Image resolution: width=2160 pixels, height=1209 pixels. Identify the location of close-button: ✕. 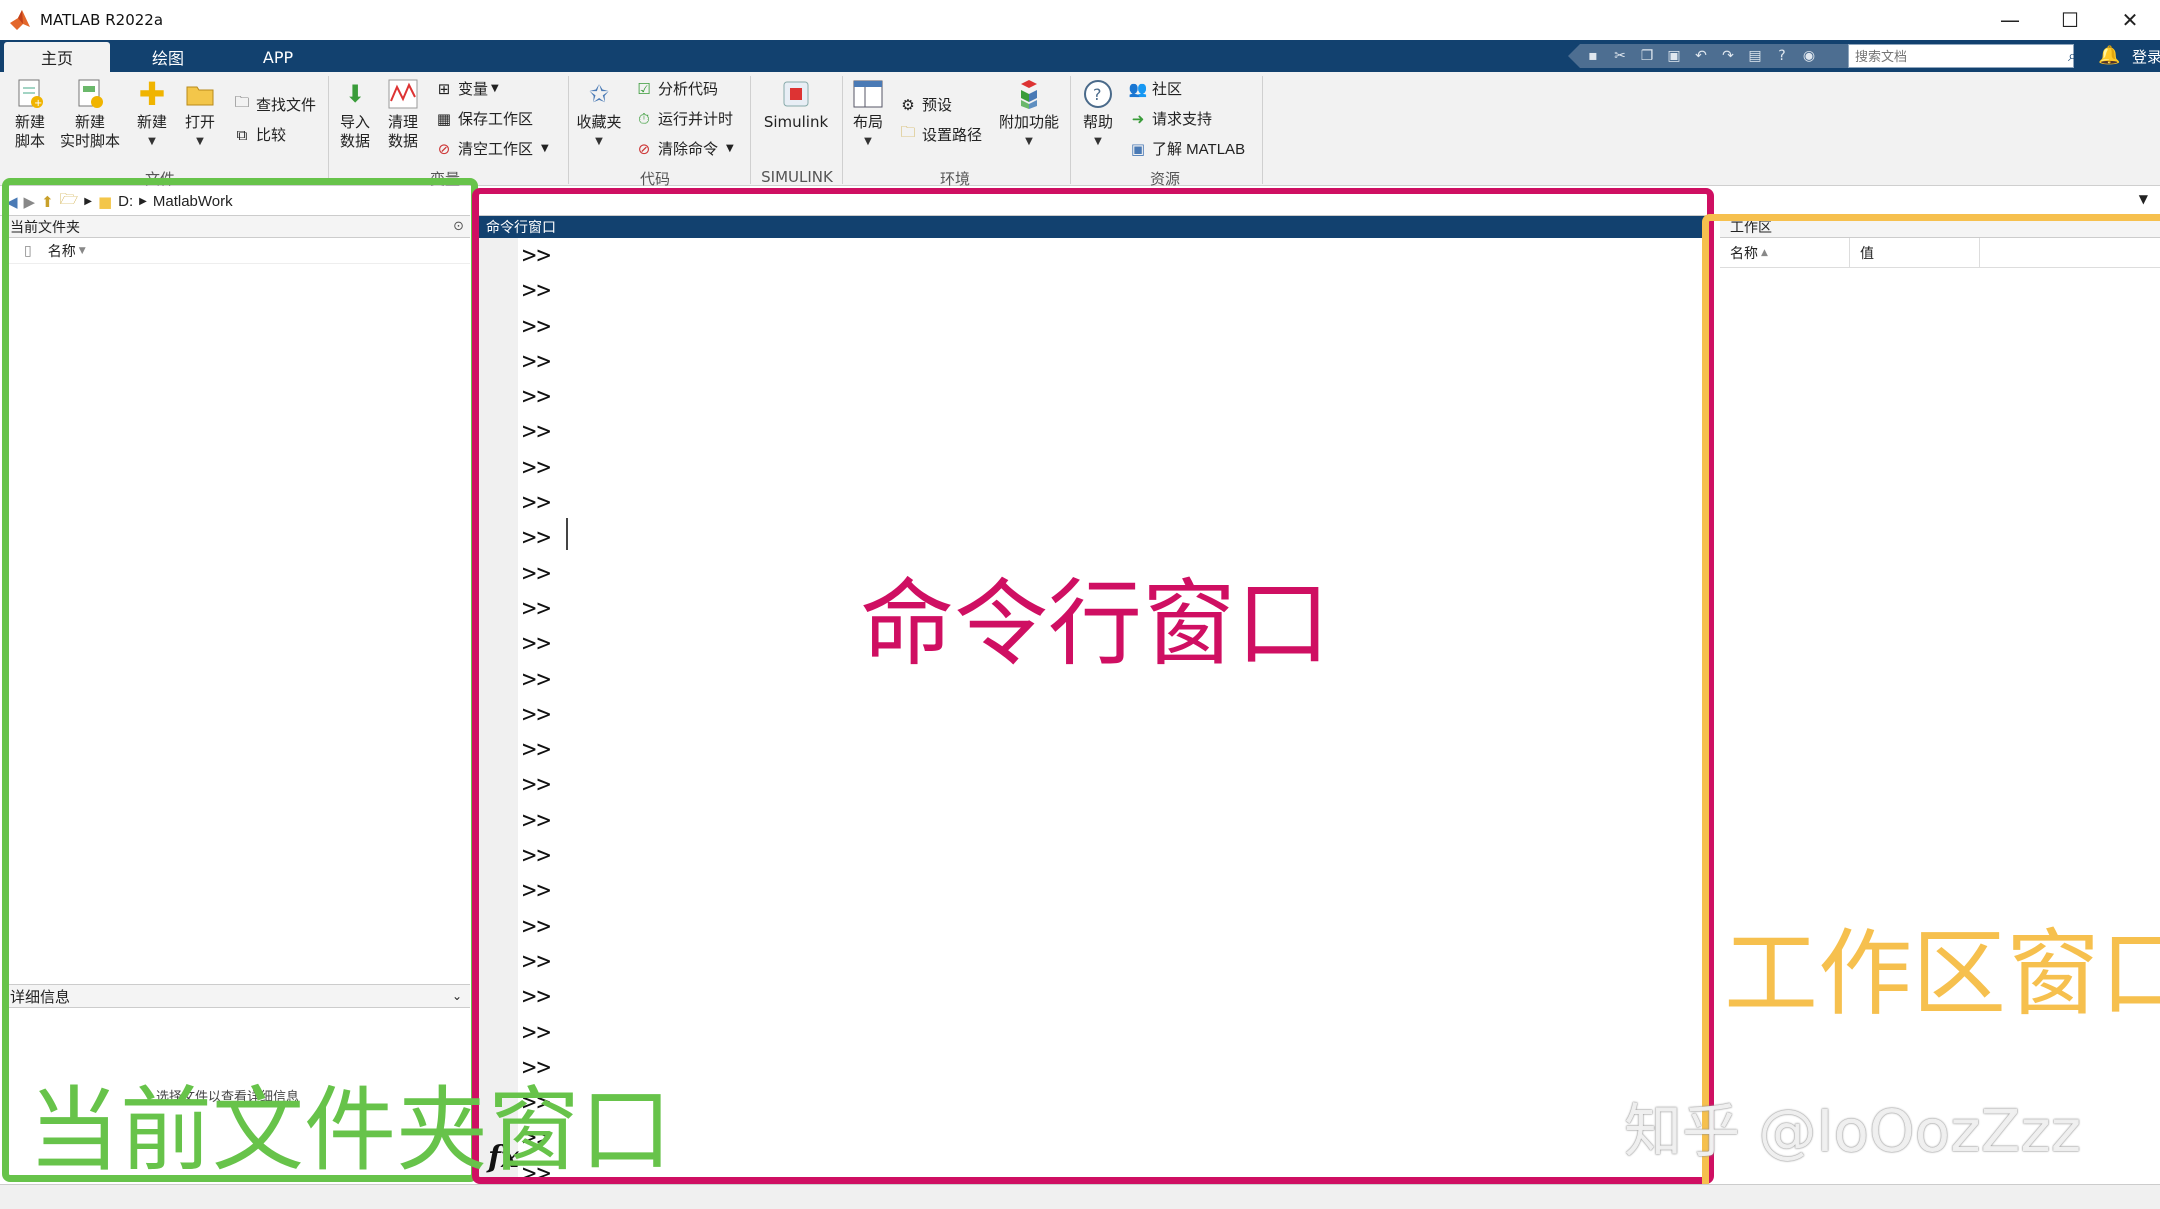
(2130, 20).